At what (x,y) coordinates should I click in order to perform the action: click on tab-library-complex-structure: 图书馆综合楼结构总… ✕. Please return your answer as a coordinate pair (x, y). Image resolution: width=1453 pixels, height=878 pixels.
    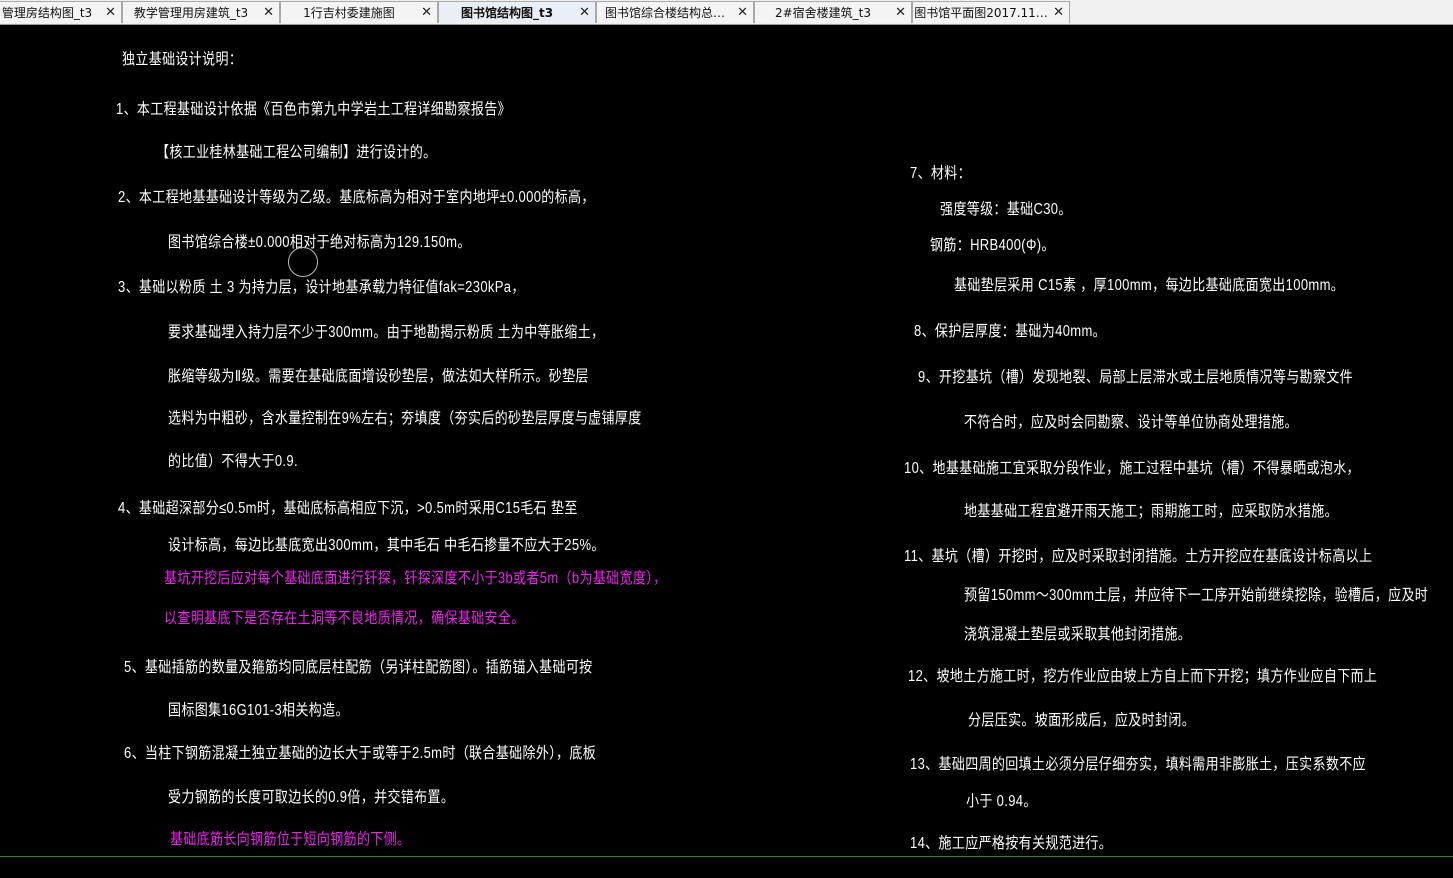
    Looking at the image, I should click on (675, 12).